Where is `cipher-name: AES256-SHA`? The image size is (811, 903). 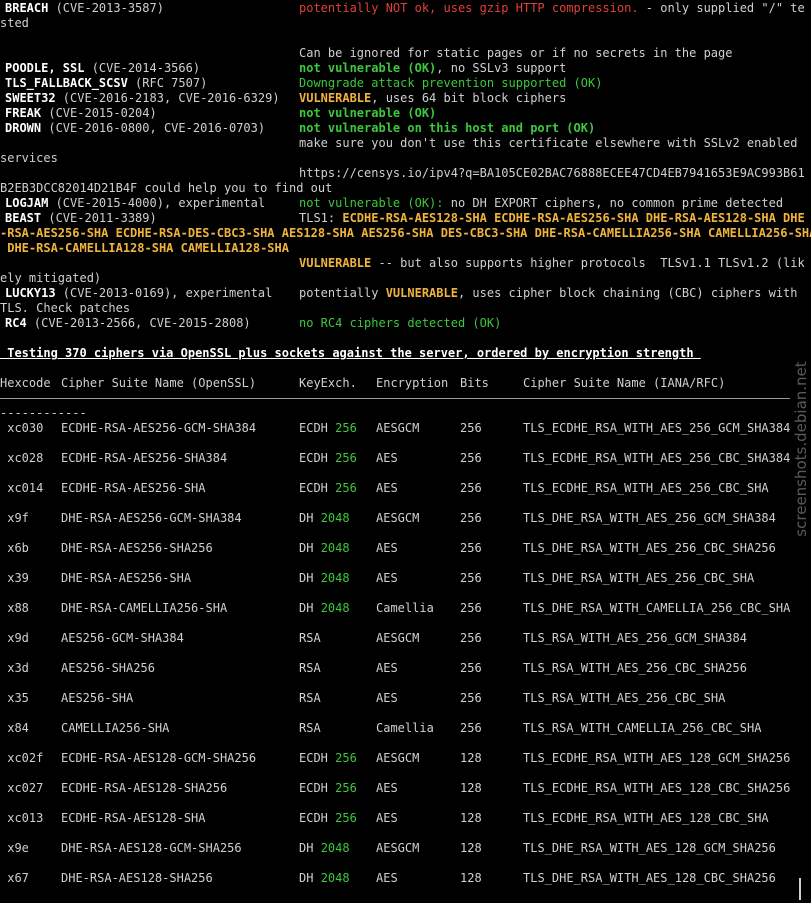
cipher-name: AES256-SHA is located at coordinates (97, 698).